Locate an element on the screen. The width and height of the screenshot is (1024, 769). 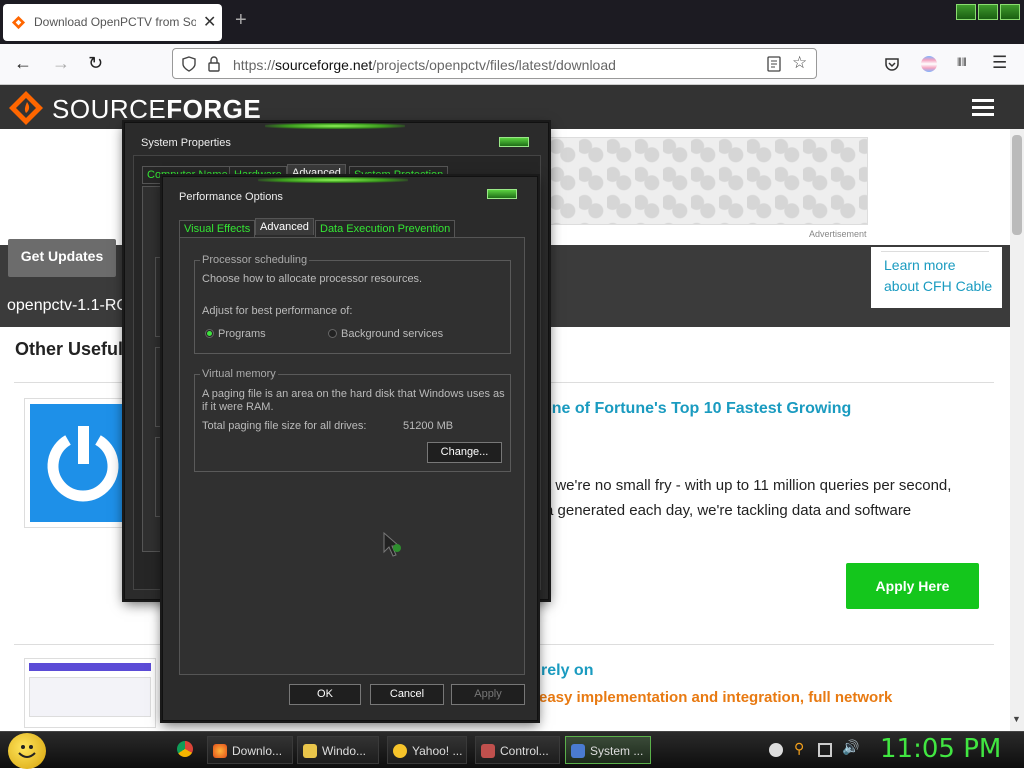
apply-here-button: Apply Here is located at coordinates (912, 586).